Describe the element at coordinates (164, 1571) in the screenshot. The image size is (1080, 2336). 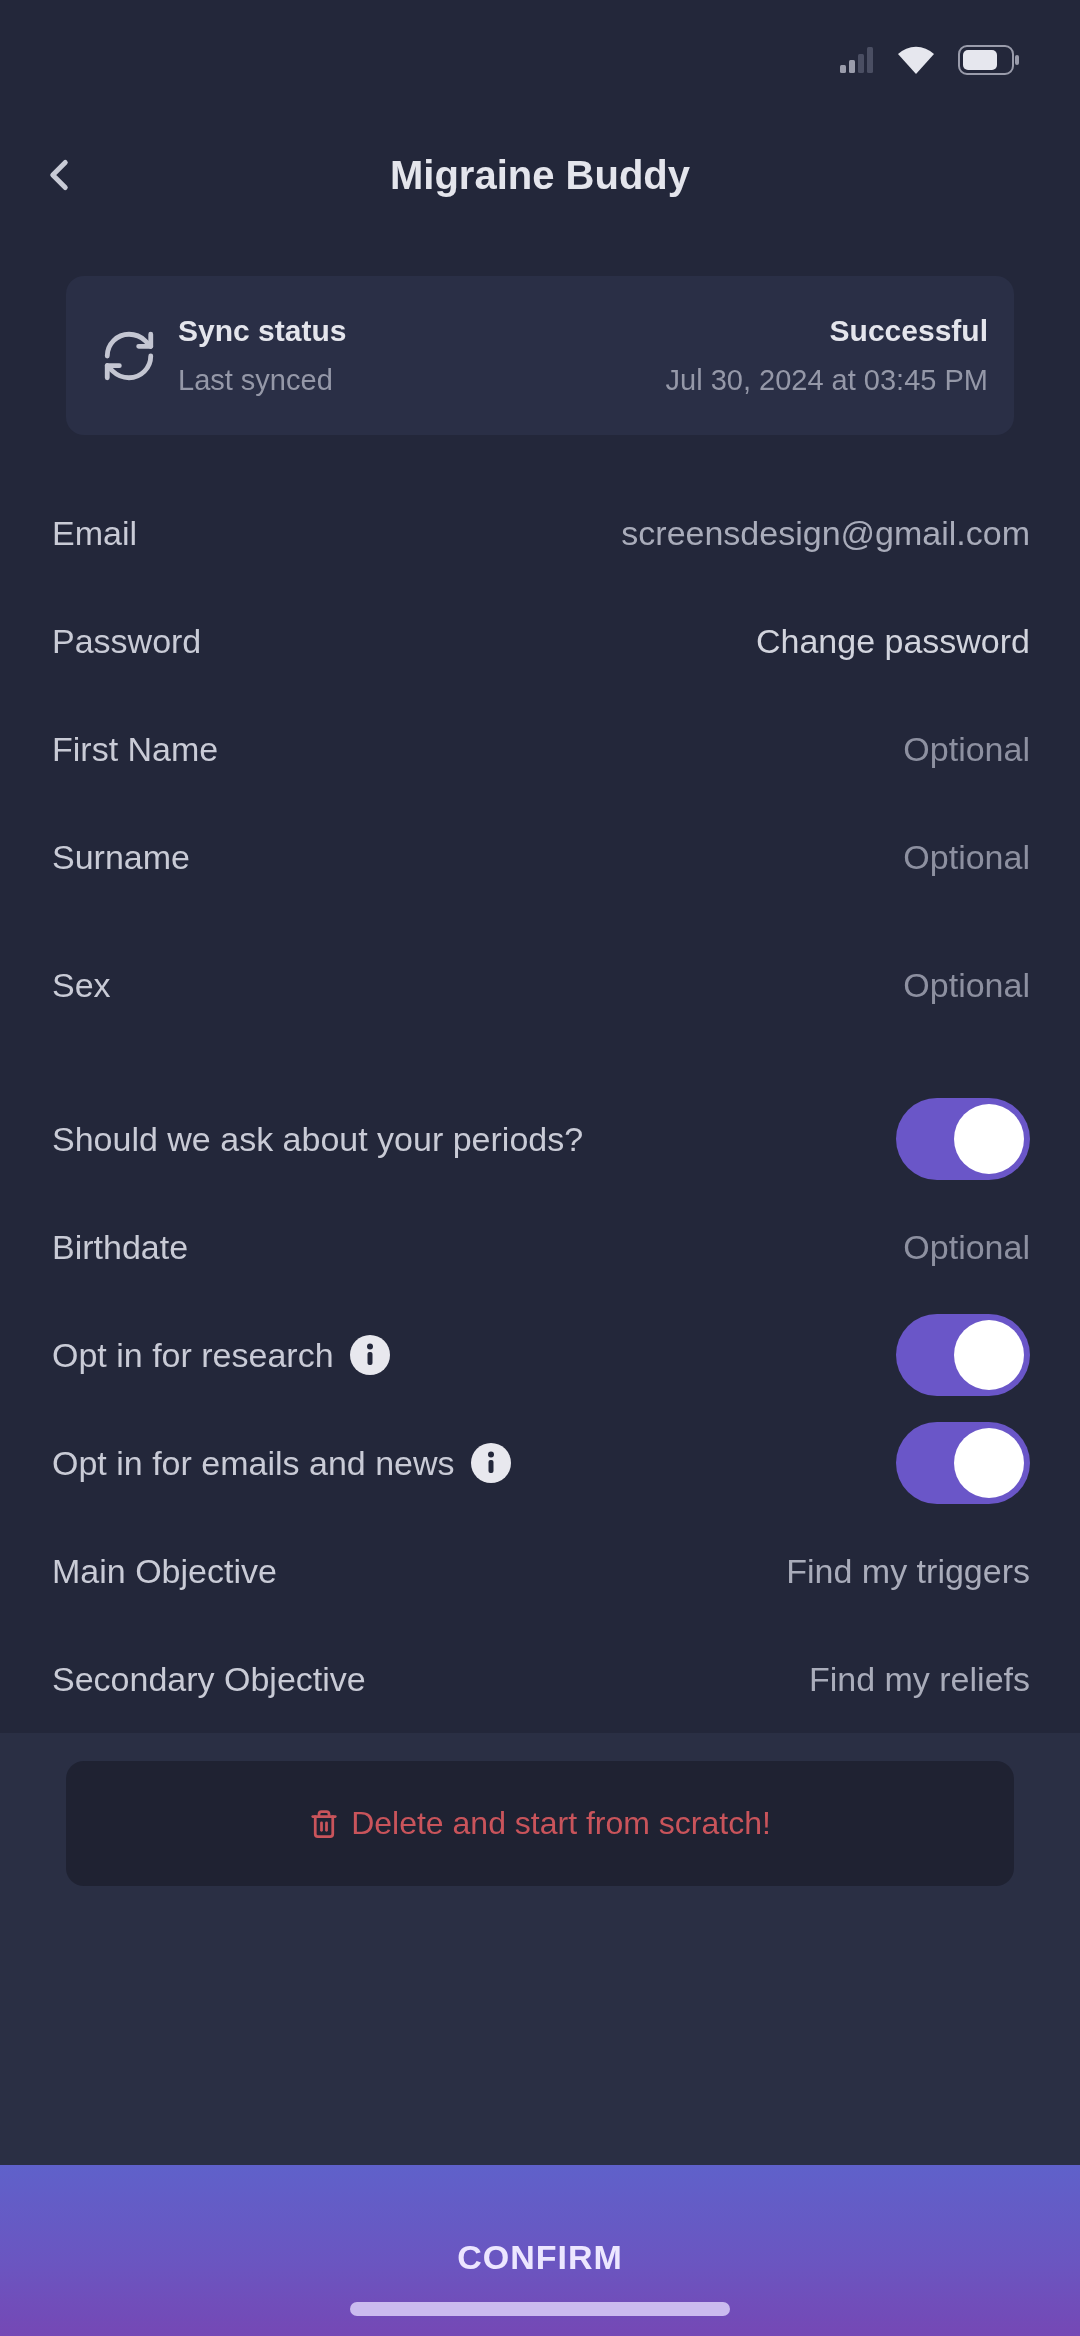
I see `setting-label: Main Objective` at that location.